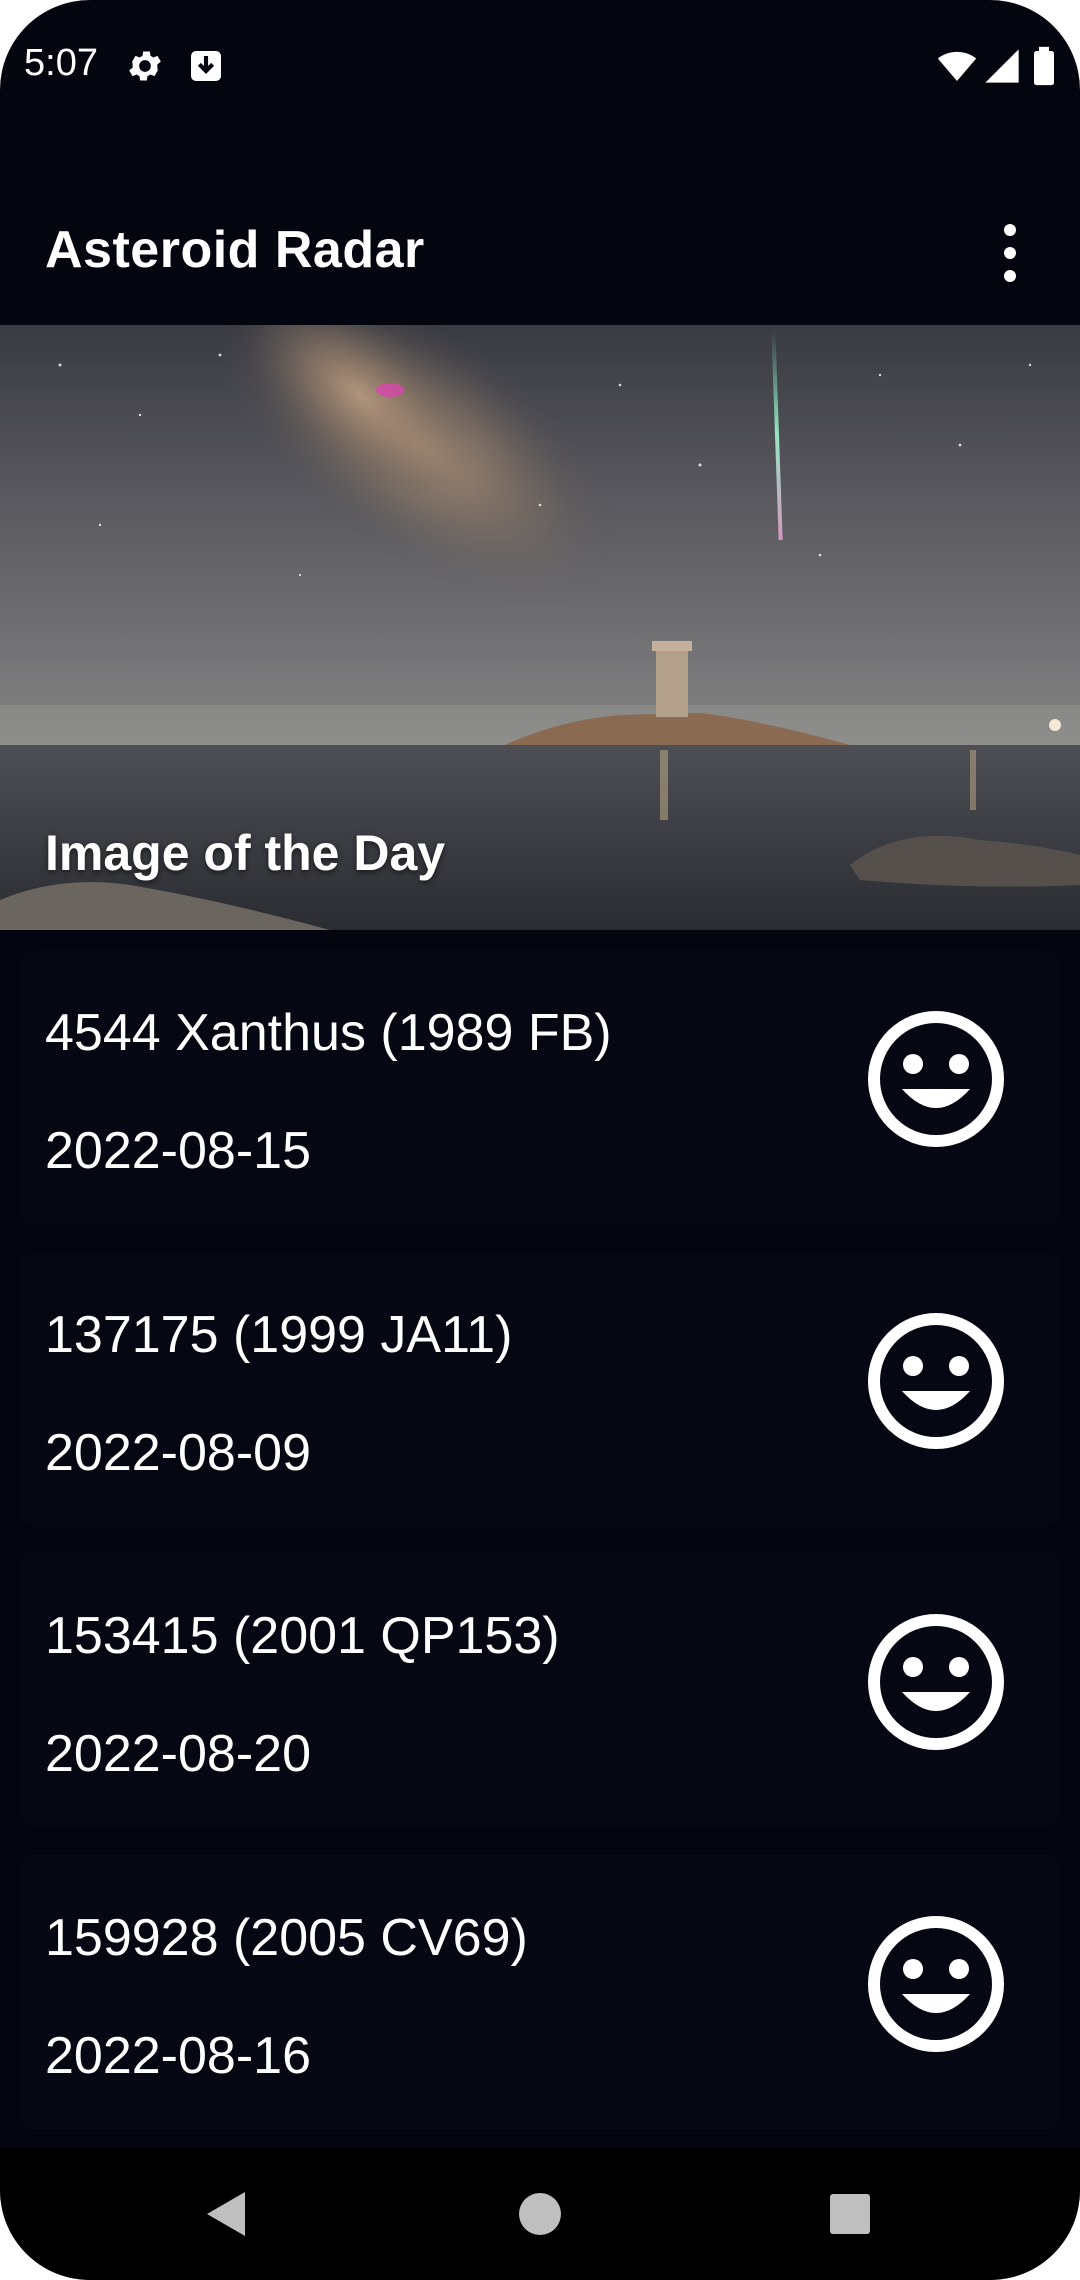 This screenshot has width=1080, height=2280. What do you see at coordinates (540, 1690) in the screenshot?
I see `list-item: 153415 (2001 QP153) 2022-08-20` at bounding box center [540, 1690].